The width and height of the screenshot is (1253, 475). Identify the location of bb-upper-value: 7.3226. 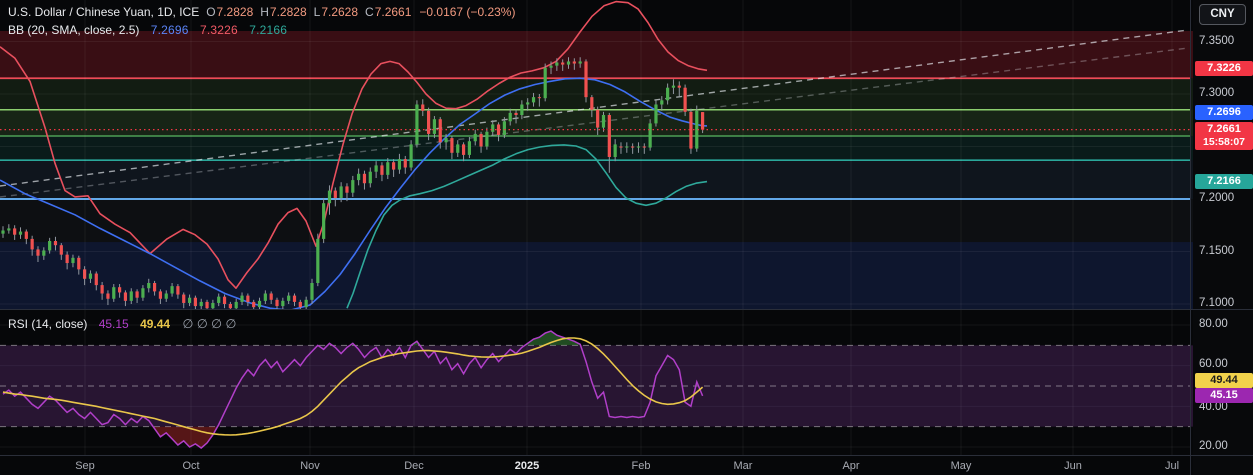
(218, 30).